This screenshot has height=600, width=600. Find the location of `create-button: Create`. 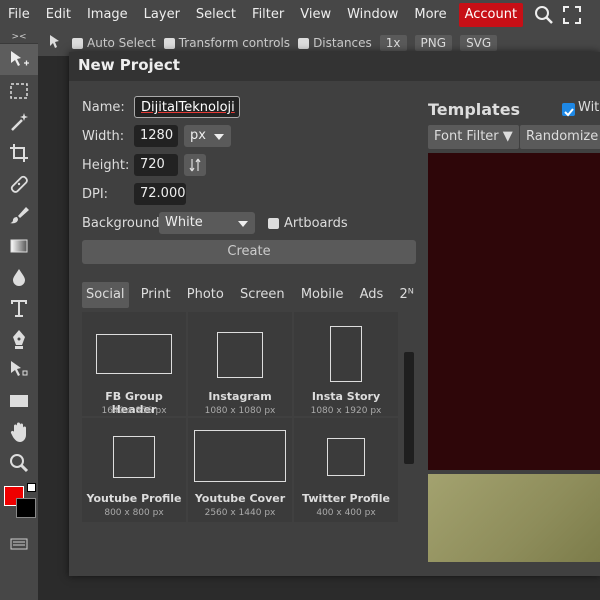

create-button: Create is located at coordinates (249, 252).